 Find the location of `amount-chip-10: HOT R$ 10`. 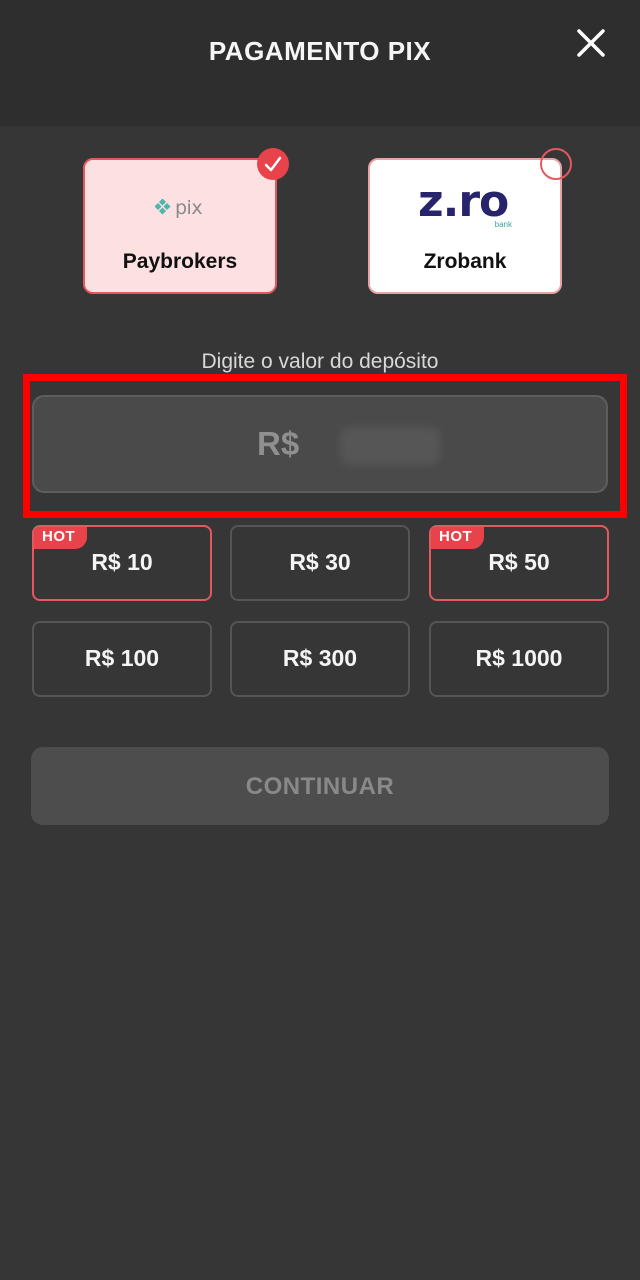

amount-chip-10: HOT R$ 10 is located at coordinates (122, 563).